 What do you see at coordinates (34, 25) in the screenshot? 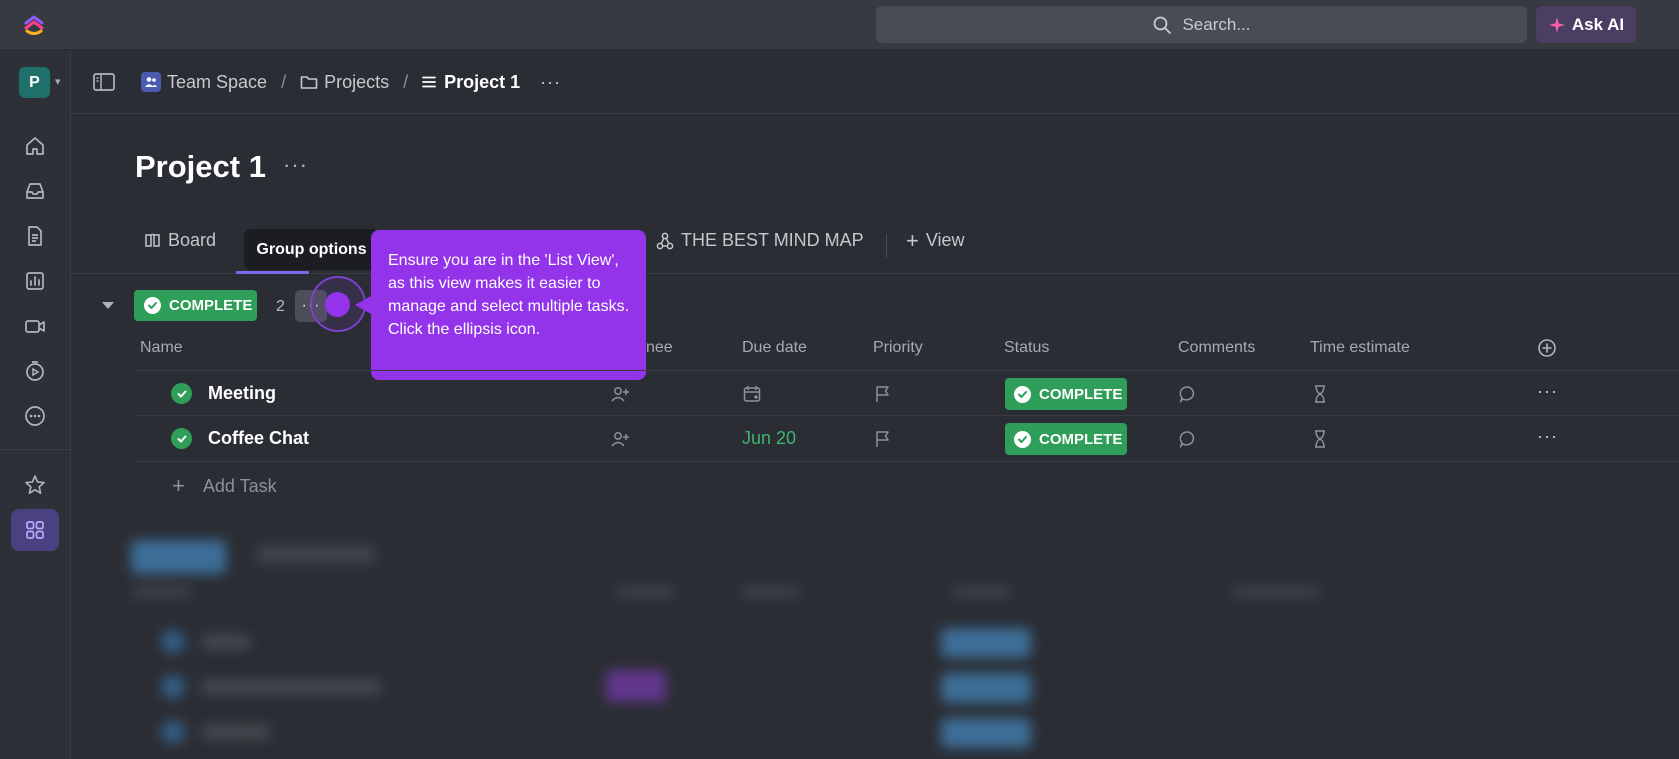
I see `clickup-logo-icon` at bounding box center [34, 25].